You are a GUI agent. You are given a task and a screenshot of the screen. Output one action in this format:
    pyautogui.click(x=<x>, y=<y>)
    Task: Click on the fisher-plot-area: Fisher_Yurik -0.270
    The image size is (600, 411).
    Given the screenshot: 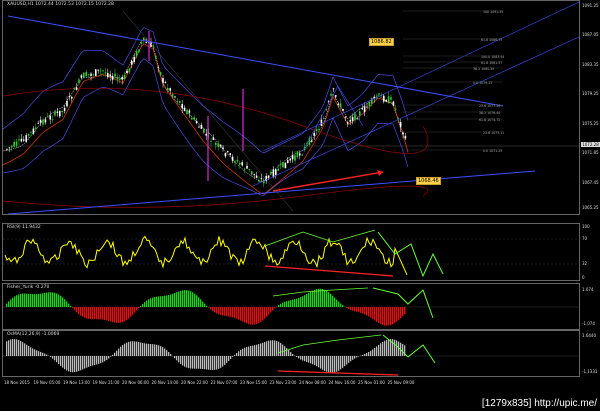 What is the action you would take?
    pyautogui.click(x=291, y=306)
    